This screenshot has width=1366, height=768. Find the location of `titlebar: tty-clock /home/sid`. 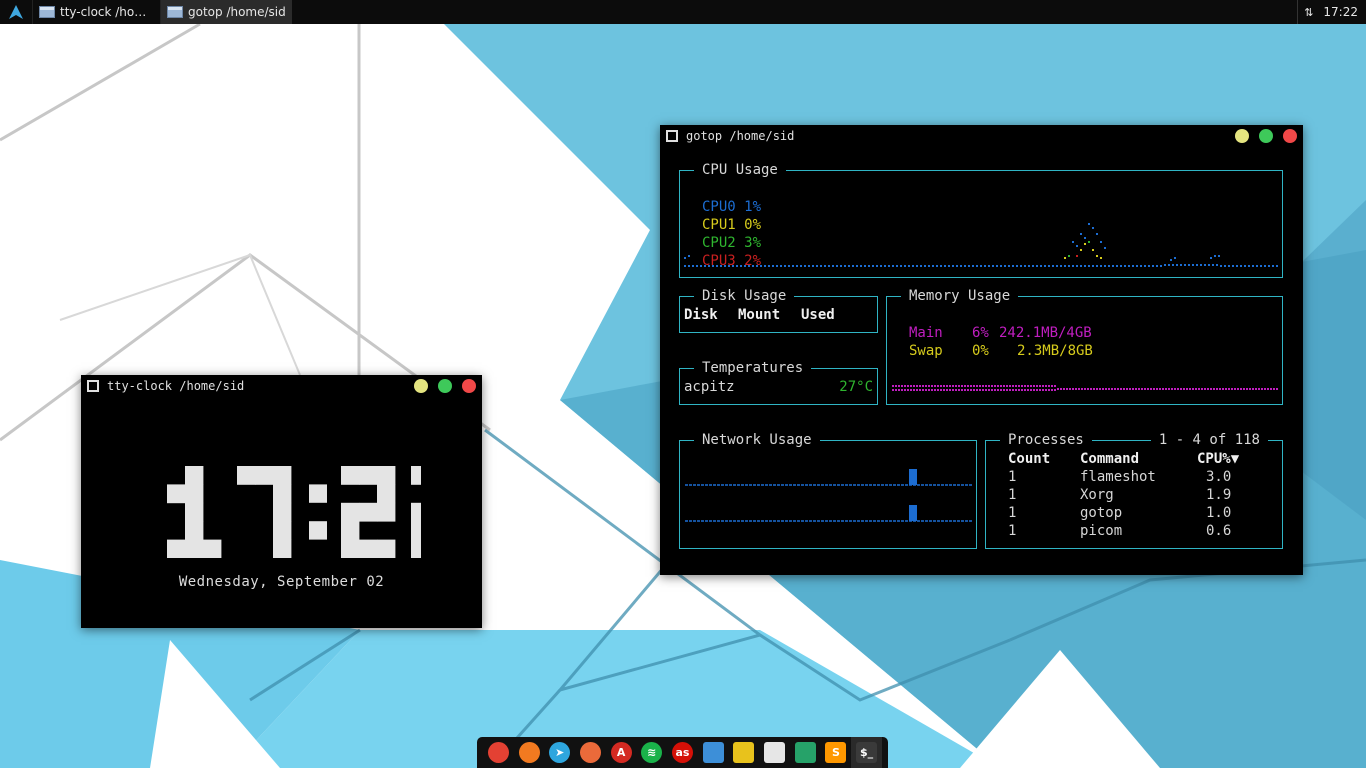

titlebar: tty-clock /home/sid is located at coordinates (281, 386).